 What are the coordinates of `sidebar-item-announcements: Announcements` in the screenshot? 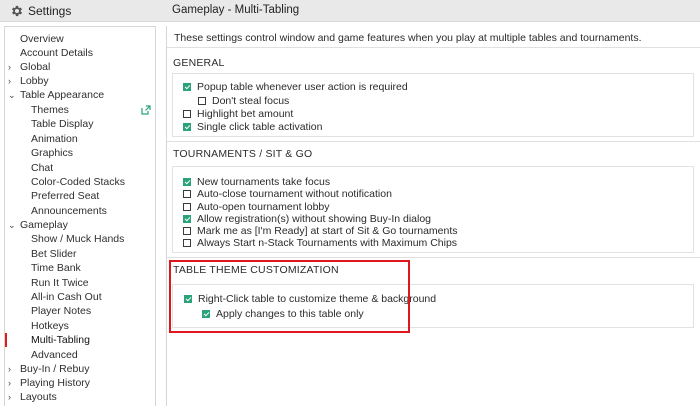 It's located at (80, 211).